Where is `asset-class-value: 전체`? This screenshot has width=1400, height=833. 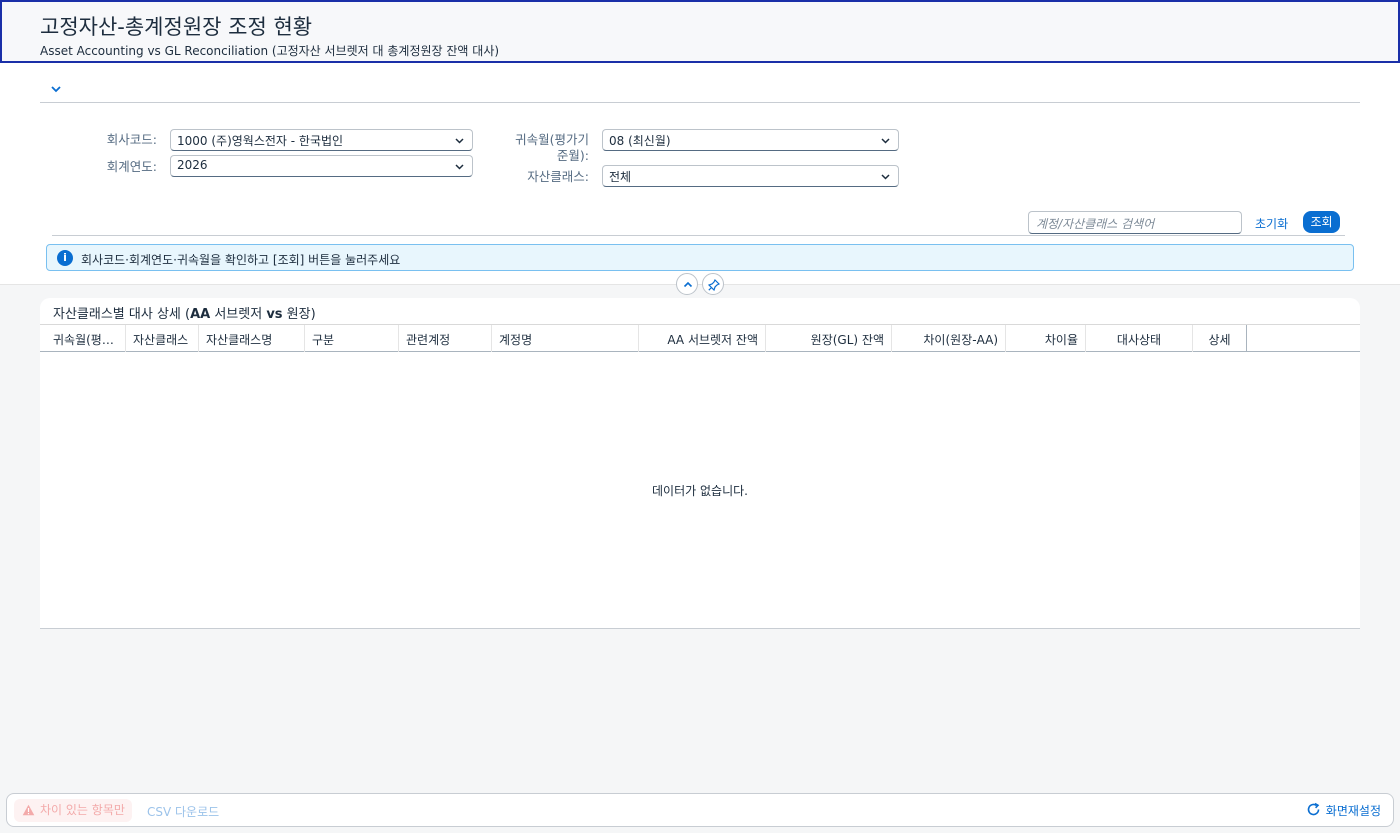 asset-class-value: 전체 is located at coordinates (620, 177).